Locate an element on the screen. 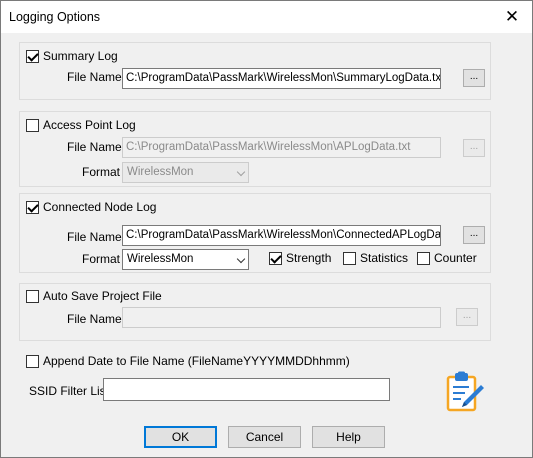  strength-checkbox: Strength is located at coordinates (300, 258).